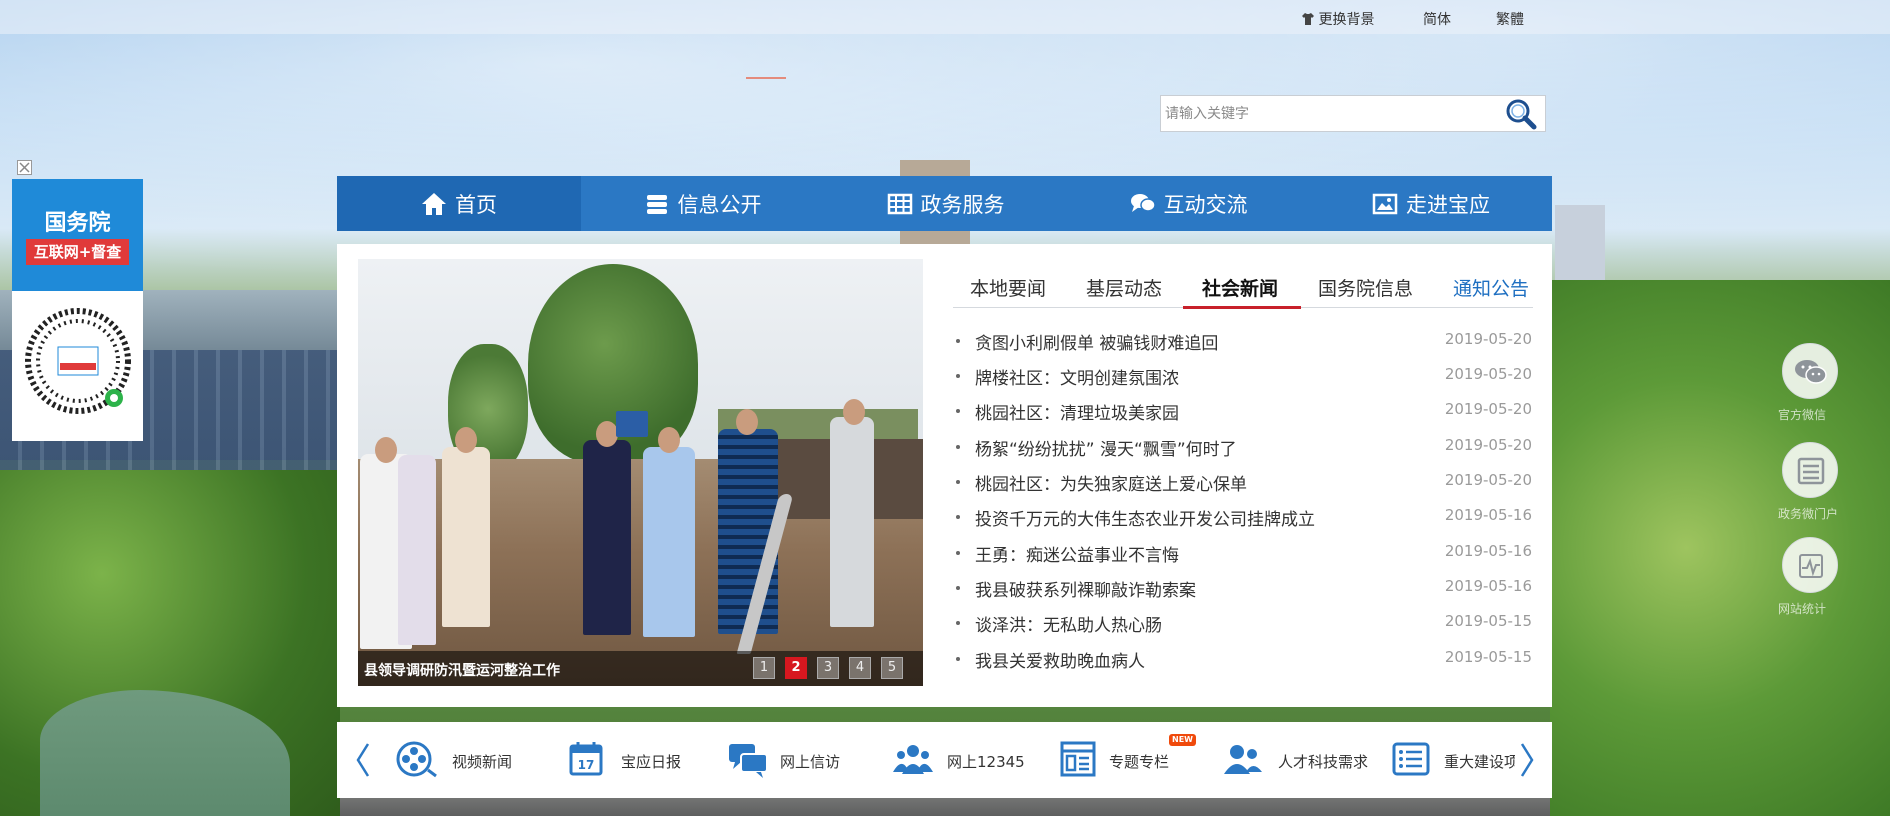  What do you see at coordinates (1124, 287) in the screenshot?
I see `tab-grassroots: 基层动态` at bounding box center [1124, 287].